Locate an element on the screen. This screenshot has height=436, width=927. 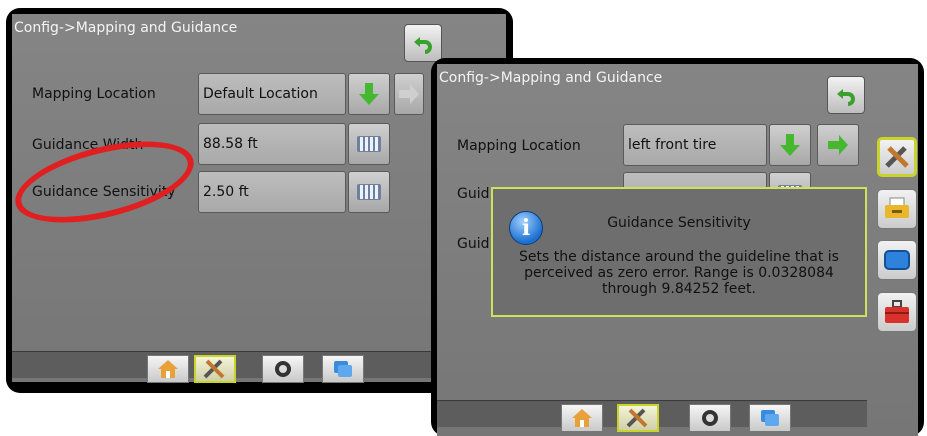
mapping-location-value: Default Location is located at coordinates (272, 94).